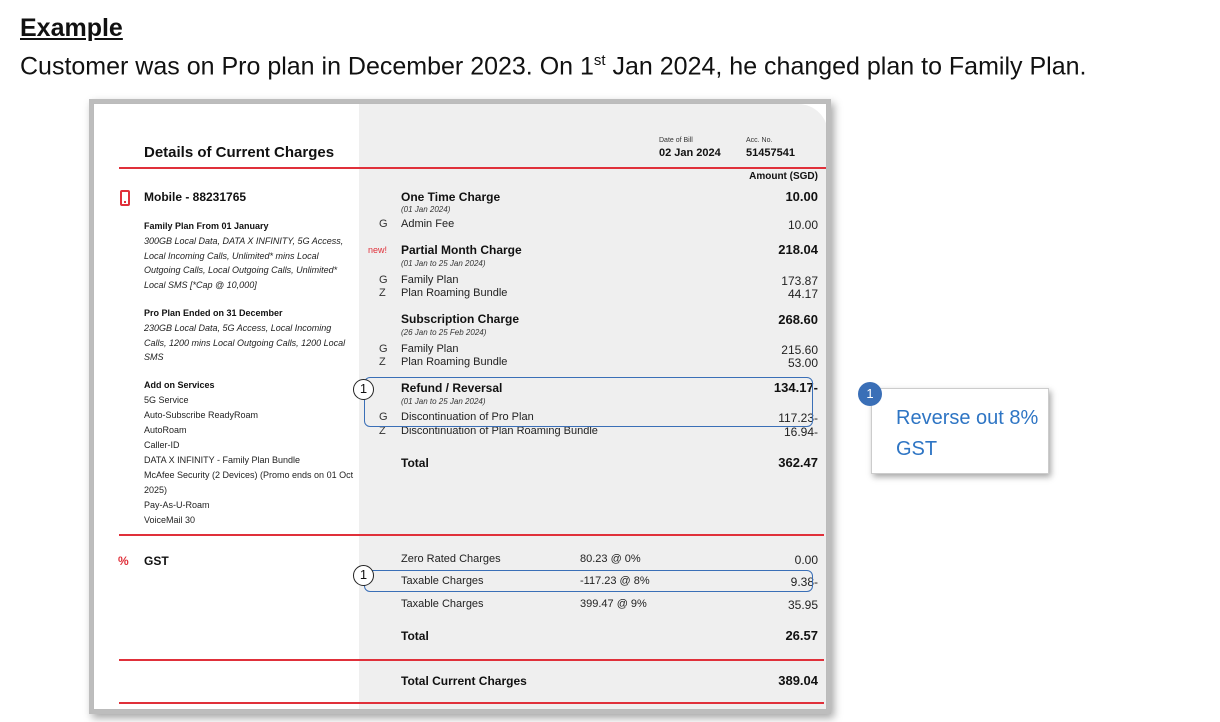 This screenshot has width=1220, height=722. Describe the element at coordinates (201, 415) in the screenshot. I see `addon-item: Auto-Subscribe ReadyRoam` at that location.